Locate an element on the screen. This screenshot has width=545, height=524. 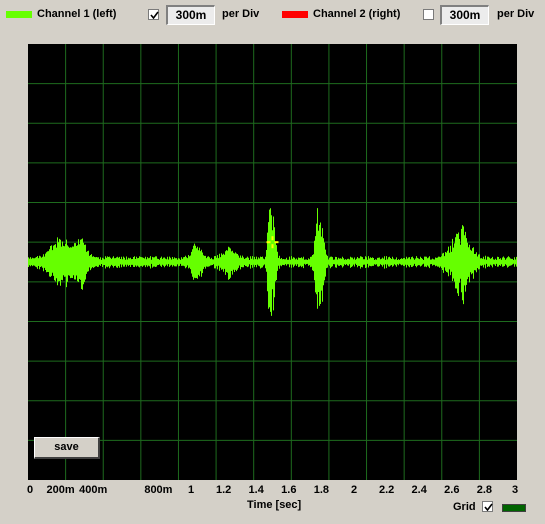
channel1-checkbox is located at coordinates (153, 14).